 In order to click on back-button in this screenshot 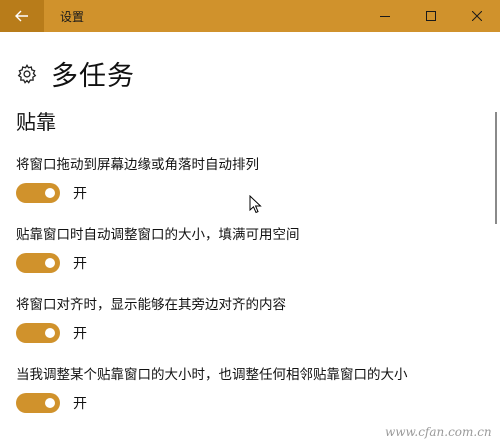, I will do `click(22, 16)`.